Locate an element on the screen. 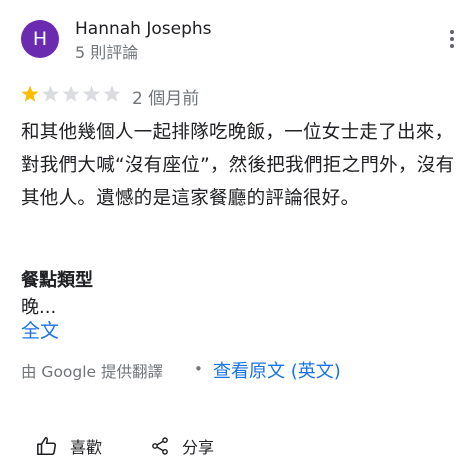  star-filled-icon is located at coordinates (30, 93).